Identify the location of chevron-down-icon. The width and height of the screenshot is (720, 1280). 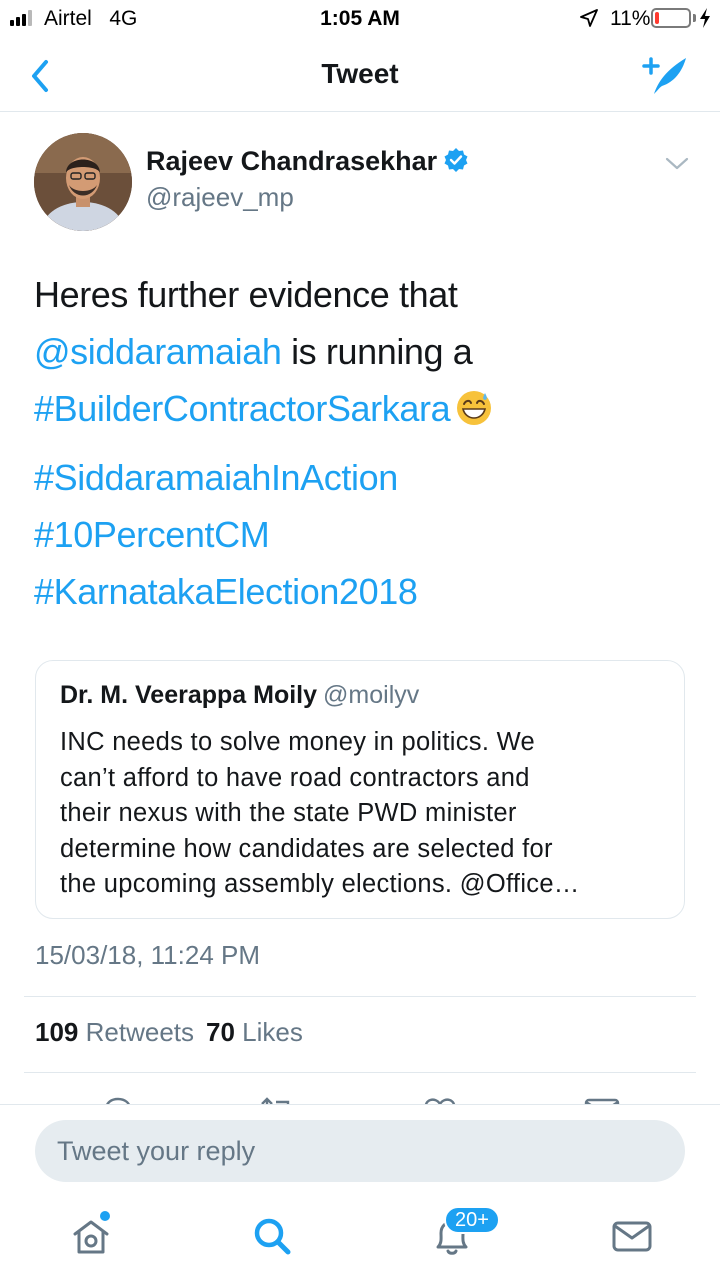
(677, 163).